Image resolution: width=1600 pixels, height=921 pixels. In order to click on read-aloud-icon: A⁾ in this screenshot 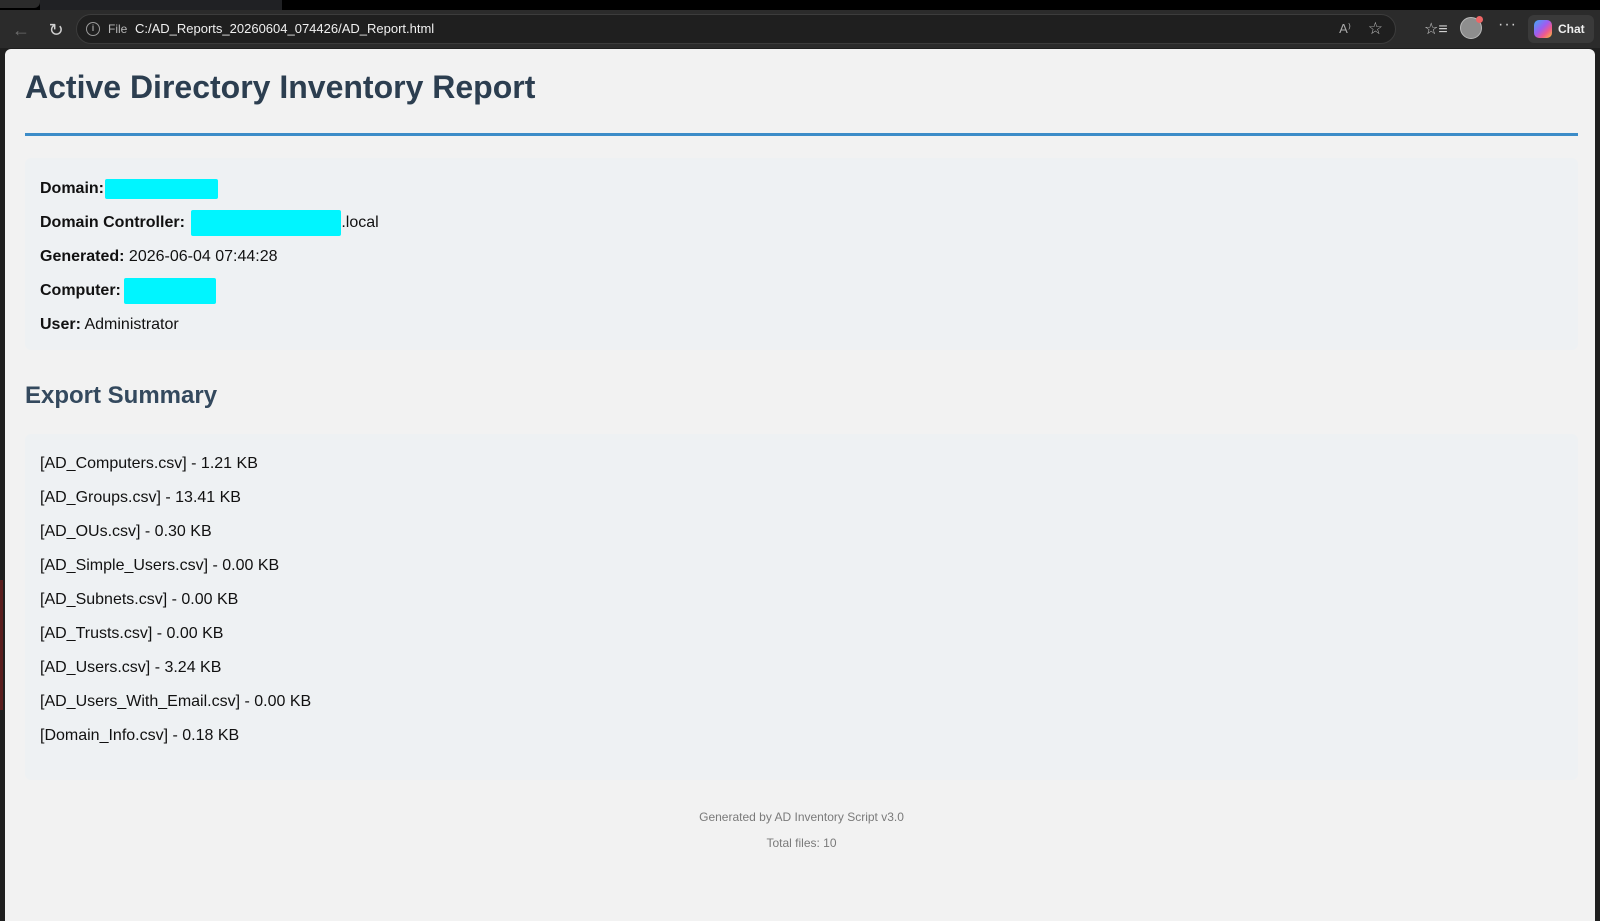, I will do `click(1345, 29)`.